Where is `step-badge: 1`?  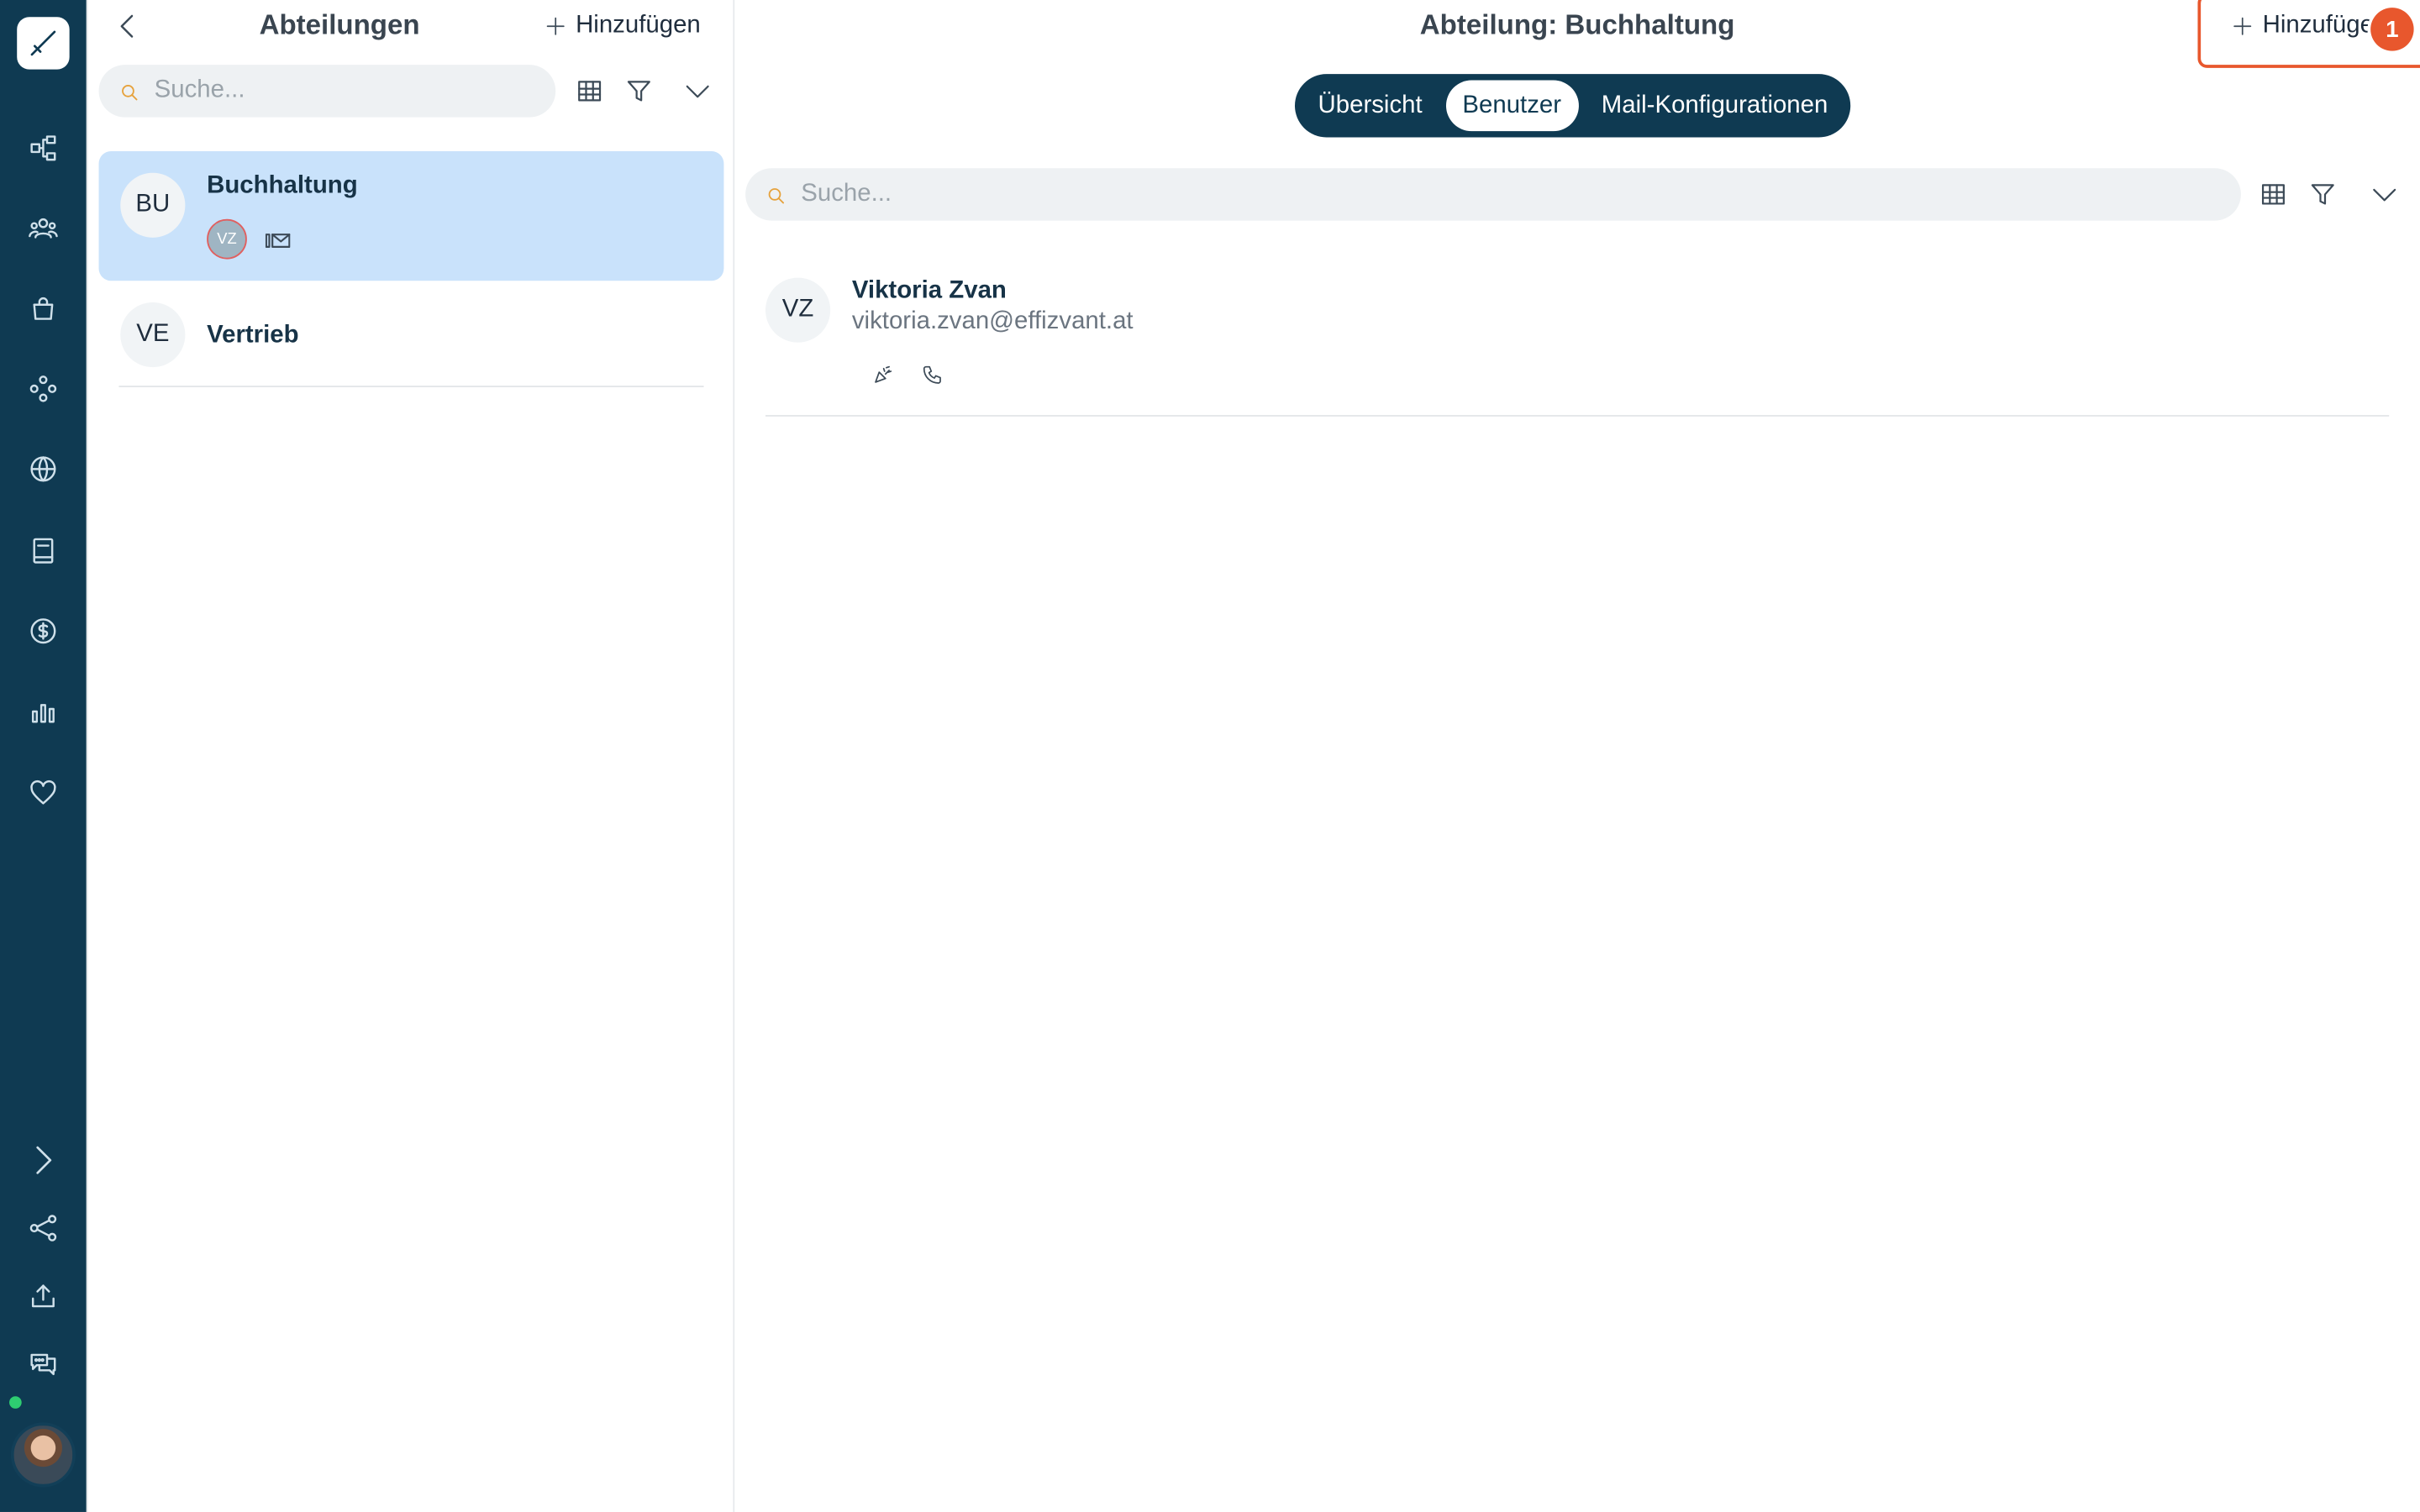
step-badge: 1 is located at coordinates (2392, 29).